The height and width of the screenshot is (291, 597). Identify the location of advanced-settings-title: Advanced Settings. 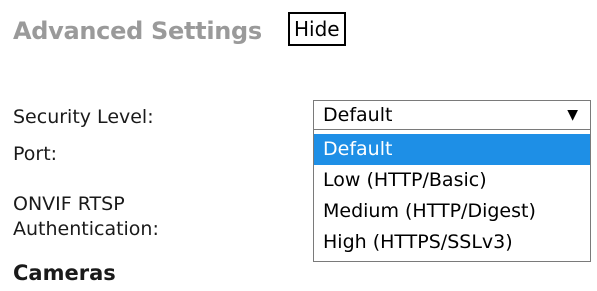
(137, 31).